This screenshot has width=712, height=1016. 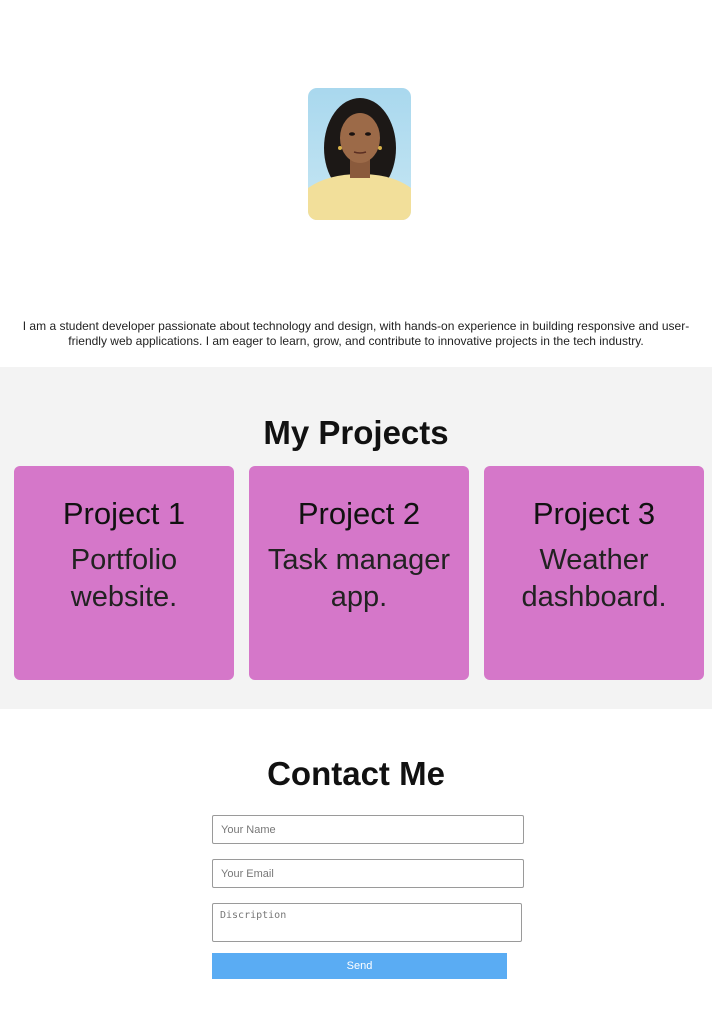 I want to click on project-description: Weather dashboard., so click(x=594, y=578).